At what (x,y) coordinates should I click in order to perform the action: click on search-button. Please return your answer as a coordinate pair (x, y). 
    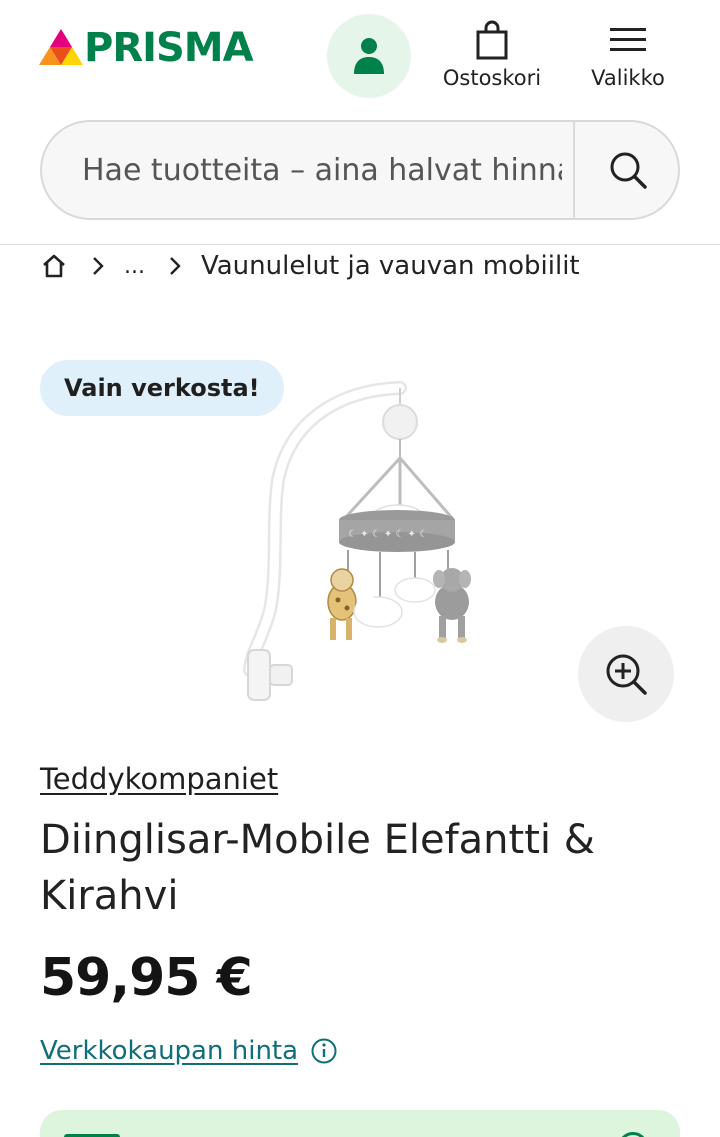
    Looking at the image, I should click on (626, 170).